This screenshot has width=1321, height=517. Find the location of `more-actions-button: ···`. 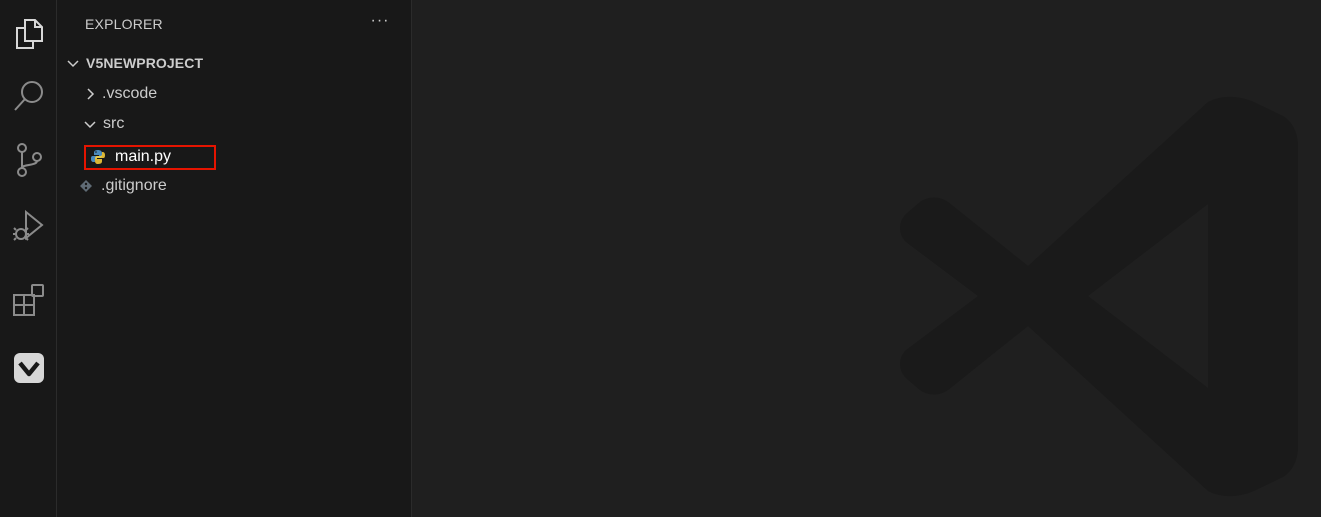

more-actions-button: ··· is located at coordinates (380, 21).